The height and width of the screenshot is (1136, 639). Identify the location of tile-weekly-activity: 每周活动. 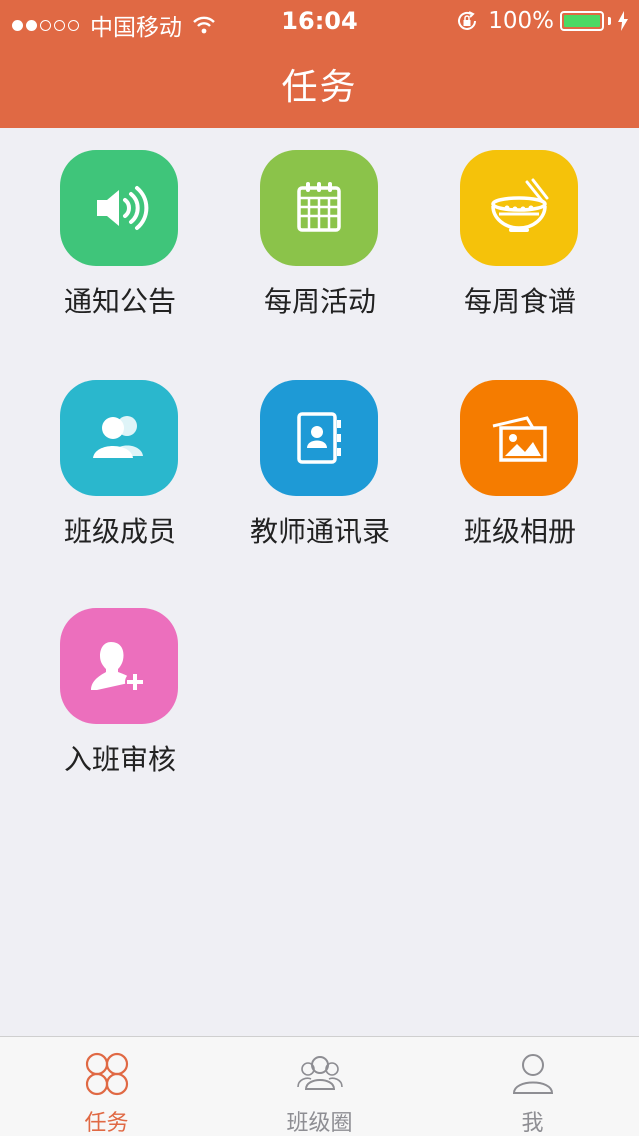
(320, 228).